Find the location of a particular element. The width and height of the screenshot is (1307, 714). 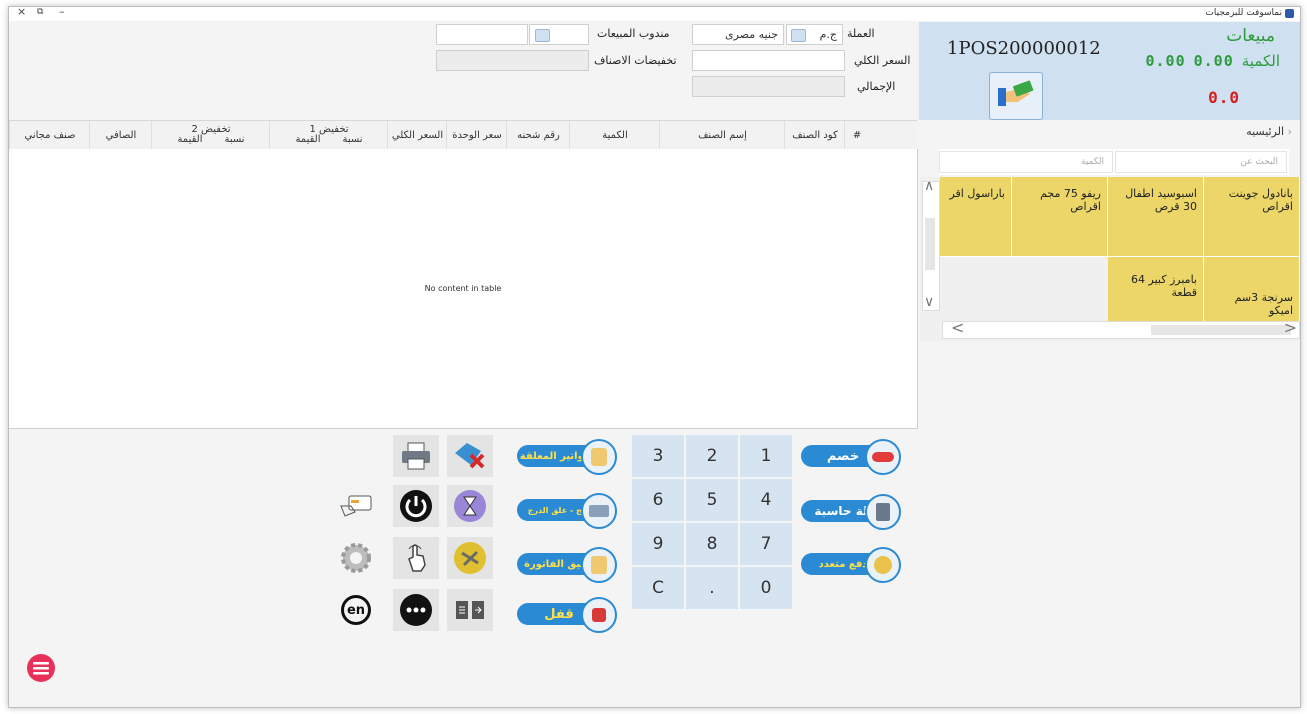

settings-button is located at coordinates (356, 558).